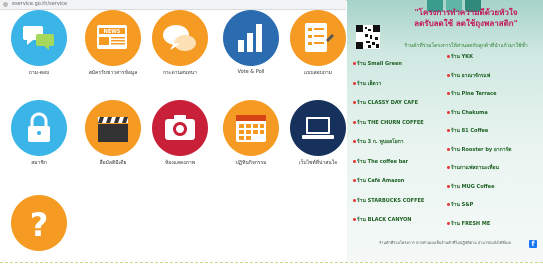 This screenshot has width=543, height=265. I want to click on form-pencil-icon, so click(318, 38).